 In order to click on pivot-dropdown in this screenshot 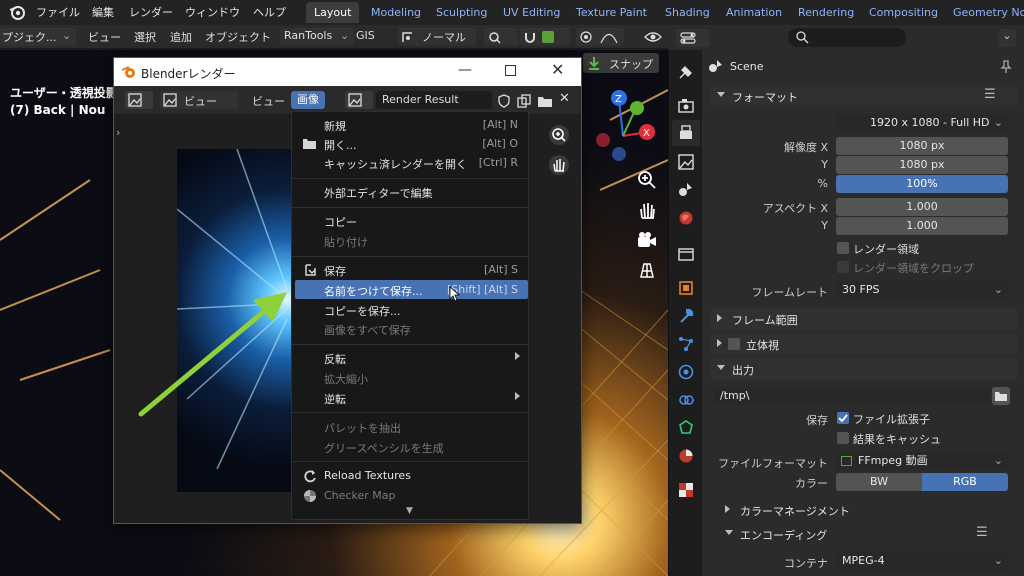, I will do `click(501, 37)`.